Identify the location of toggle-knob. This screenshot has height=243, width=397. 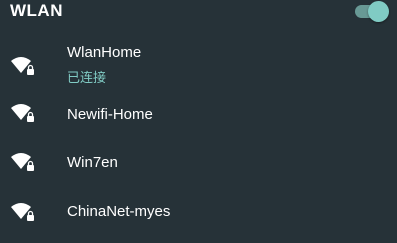
(378, 11).